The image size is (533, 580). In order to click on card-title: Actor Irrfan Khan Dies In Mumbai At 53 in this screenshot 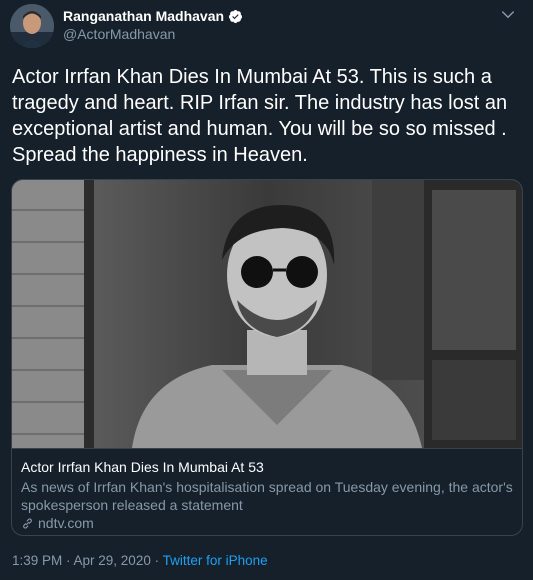, I will do `click(142, 467)`.